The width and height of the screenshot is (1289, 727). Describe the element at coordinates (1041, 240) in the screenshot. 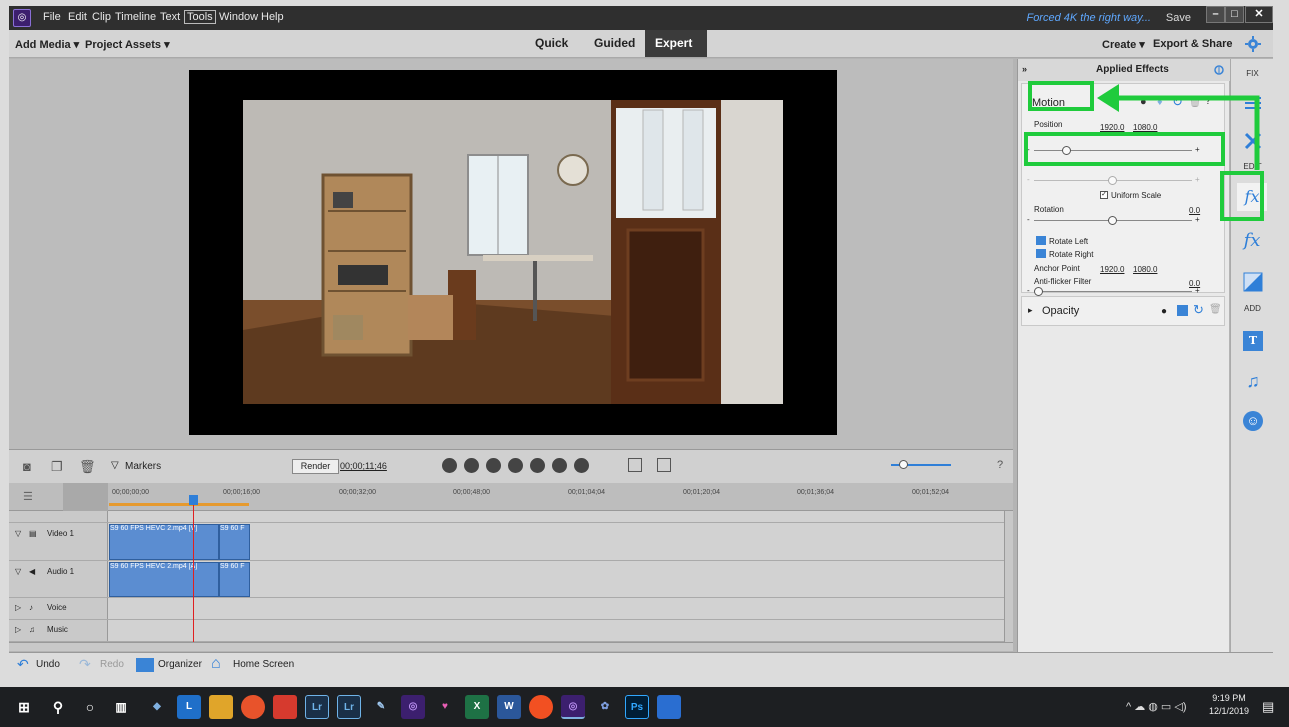

I see `rotate-left-icon` at that location.